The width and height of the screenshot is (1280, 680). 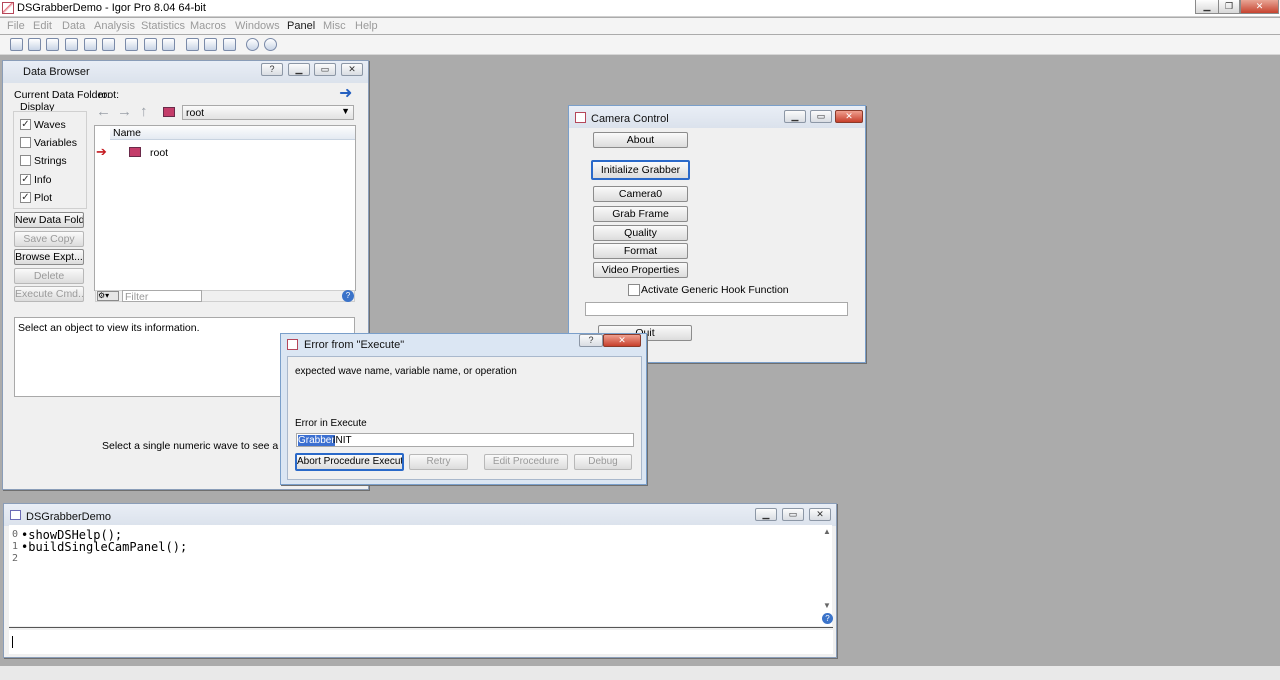 What do you see at coordinates (43, 198) in the screenshot?
I see `plot-label: Plot` at bounding box center [43, 198].